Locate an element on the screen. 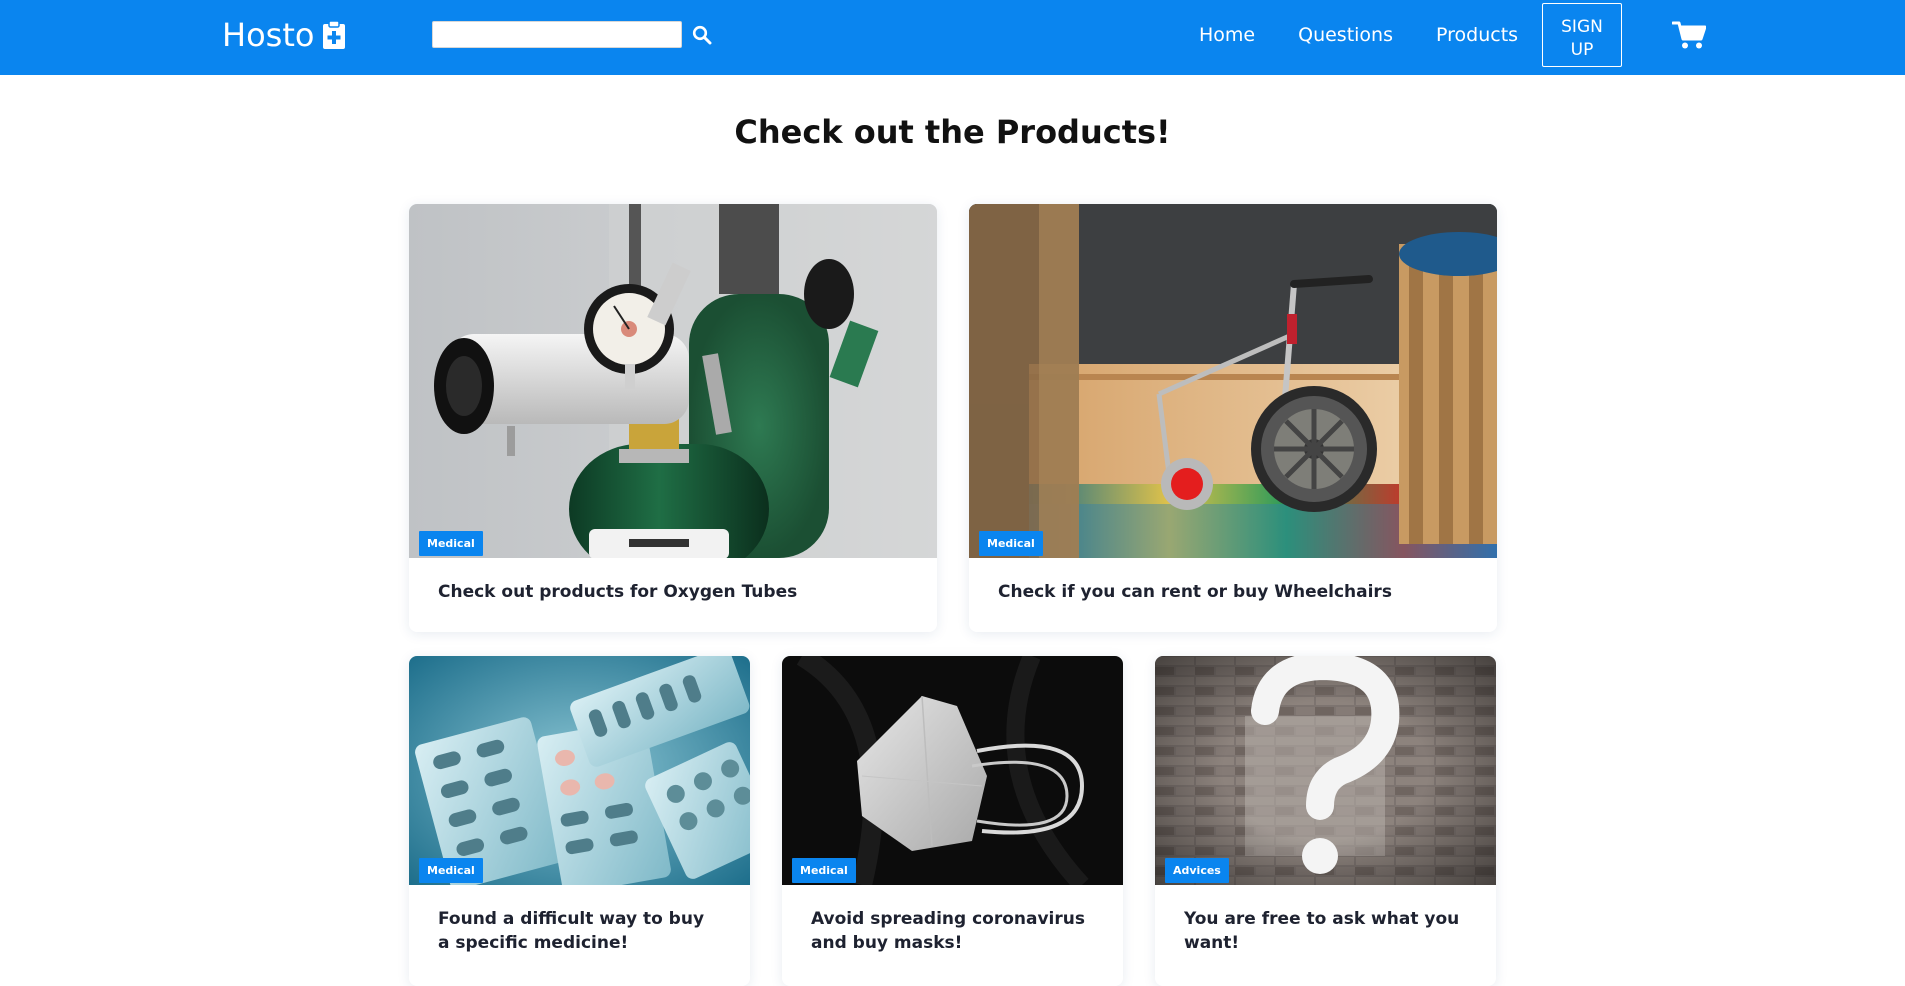 This screenshot has width=1905, height=986. nav-link-products: Products is located at coordinates (1477, 35).